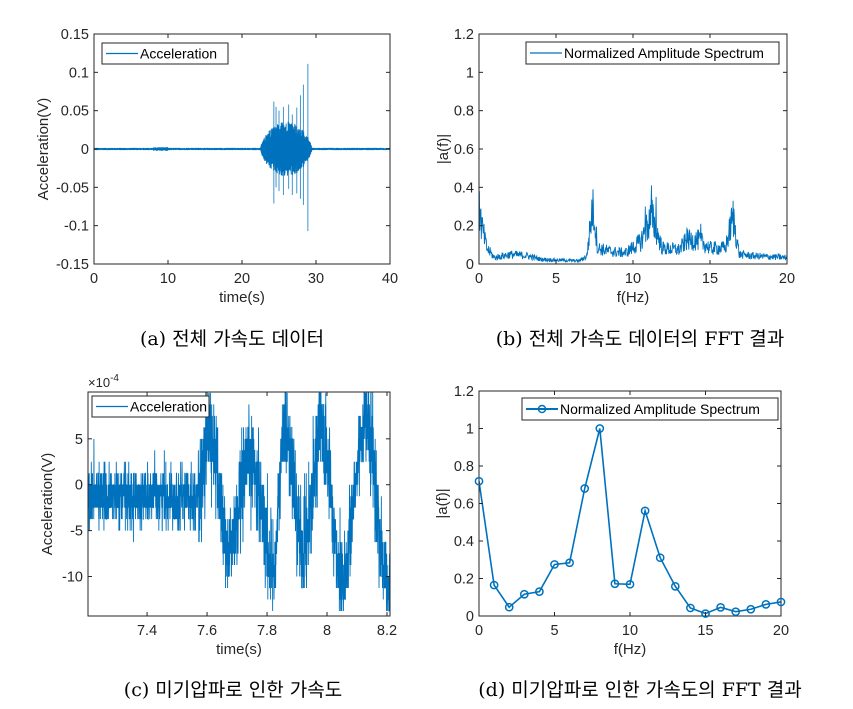  Describe the element at coordinates (103, 381) in the screenshot. I see `panel-c-y-exponent-label: ×10-4` at that location.